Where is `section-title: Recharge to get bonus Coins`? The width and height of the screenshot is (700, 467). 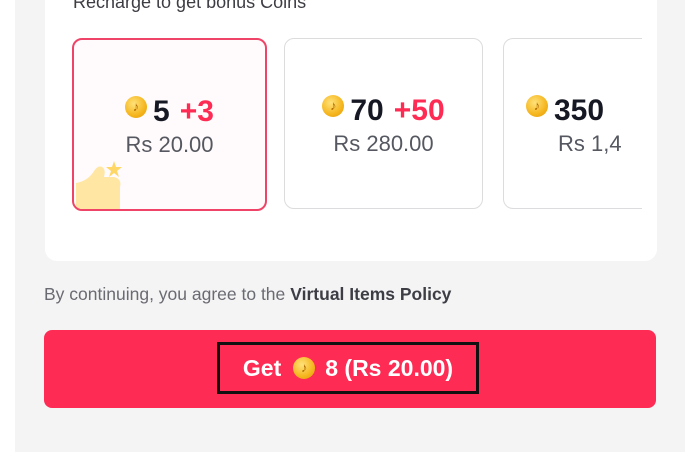
section-title: Recharge to get bonus Coins is located at coordinates (190, 6).